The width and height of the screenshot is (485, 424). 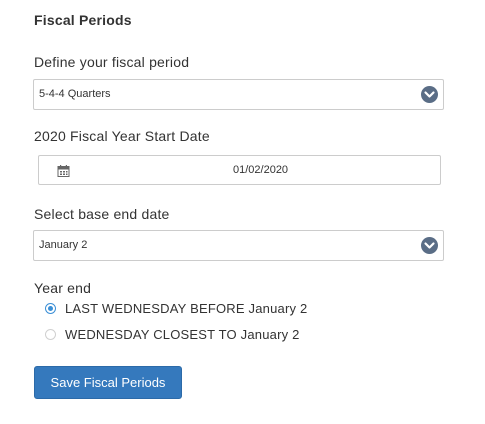 I want to click on base-end-date-value: January 2, so click(x=63, y=245).